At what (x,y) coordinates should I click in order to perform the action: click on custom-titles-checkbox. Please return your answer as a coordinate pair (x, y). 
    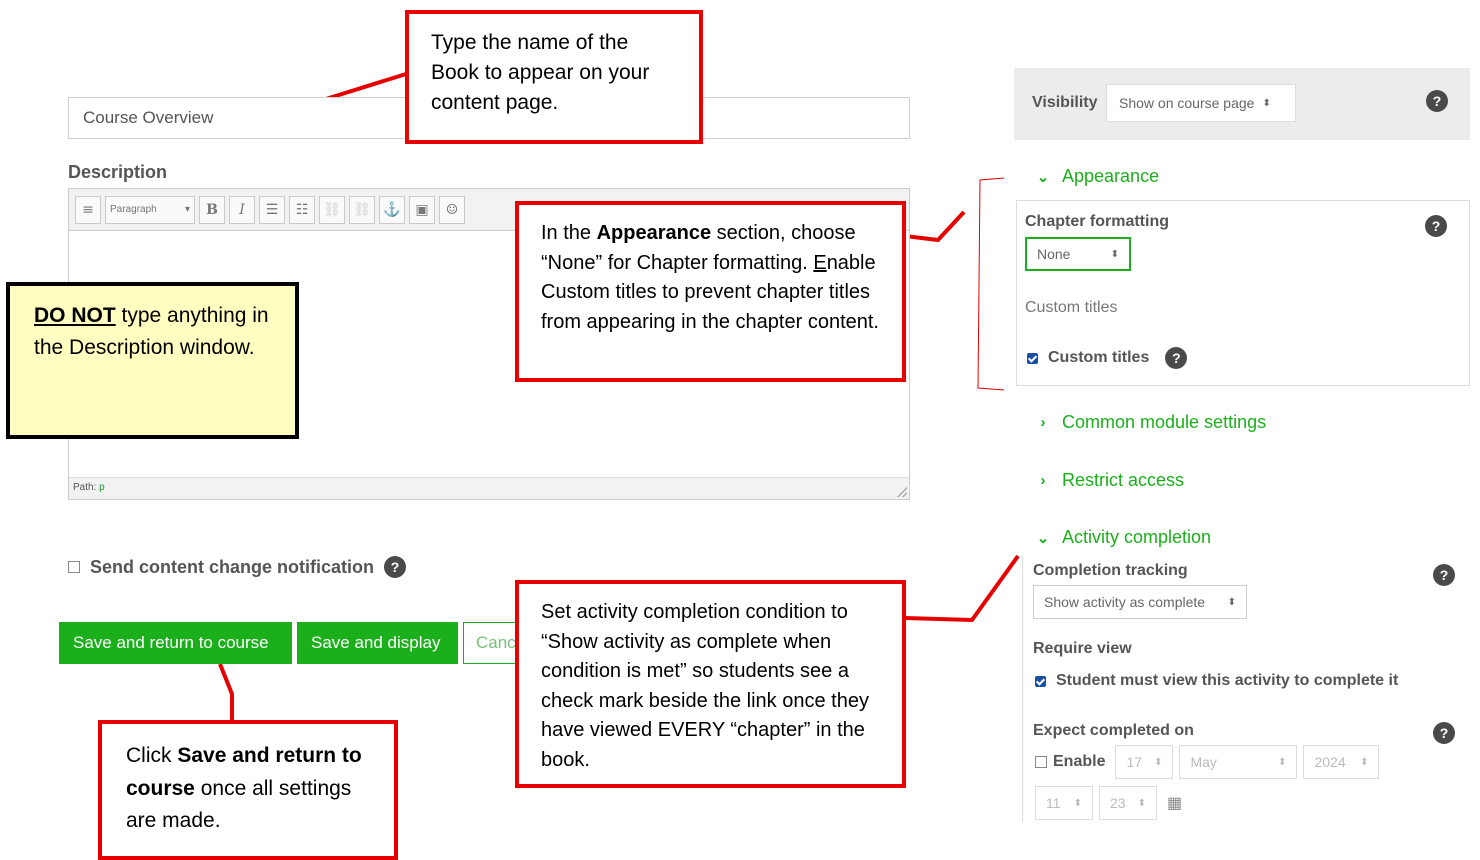
    Looking at the image, I should click on (1032, 358).